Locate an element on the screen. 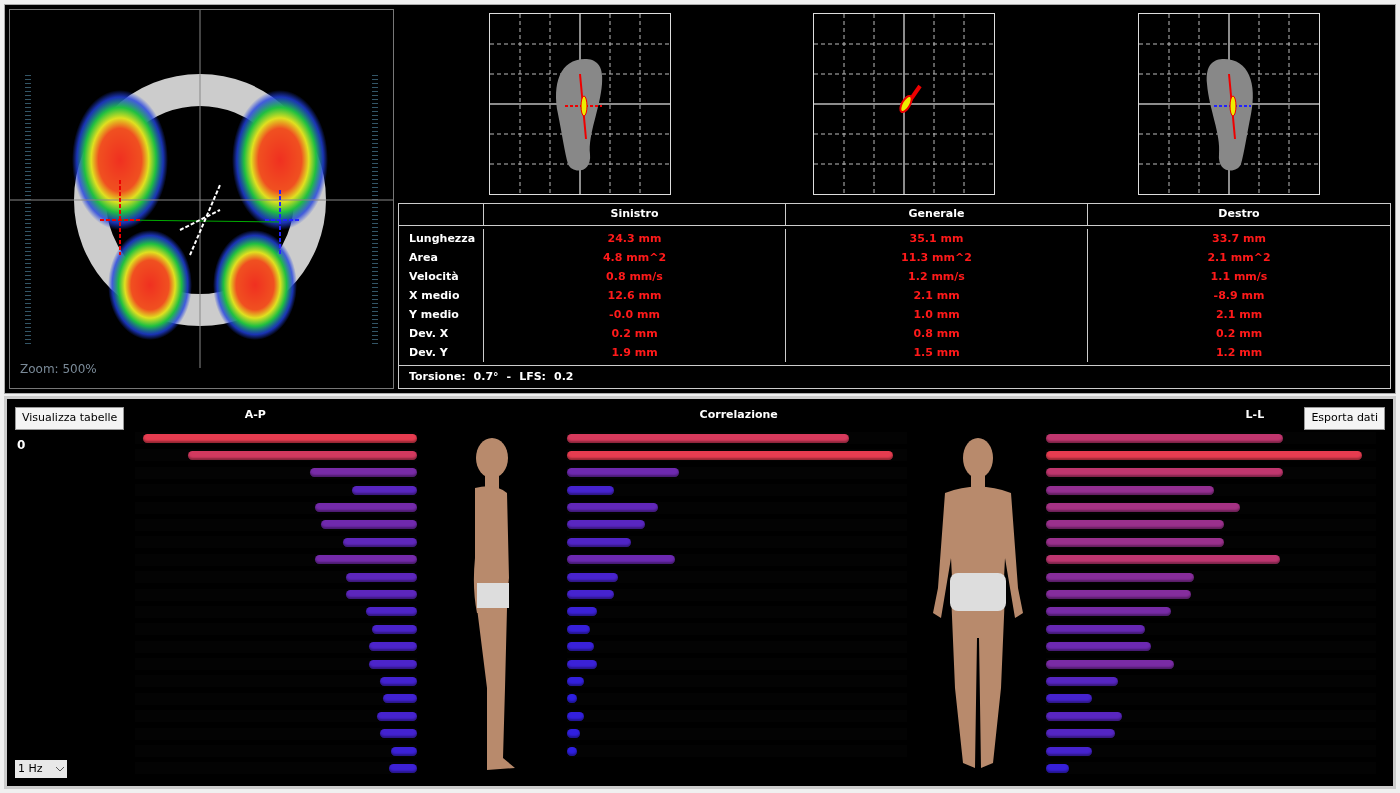  correlation-title: Correlazione is located at coordinates (738, 415).